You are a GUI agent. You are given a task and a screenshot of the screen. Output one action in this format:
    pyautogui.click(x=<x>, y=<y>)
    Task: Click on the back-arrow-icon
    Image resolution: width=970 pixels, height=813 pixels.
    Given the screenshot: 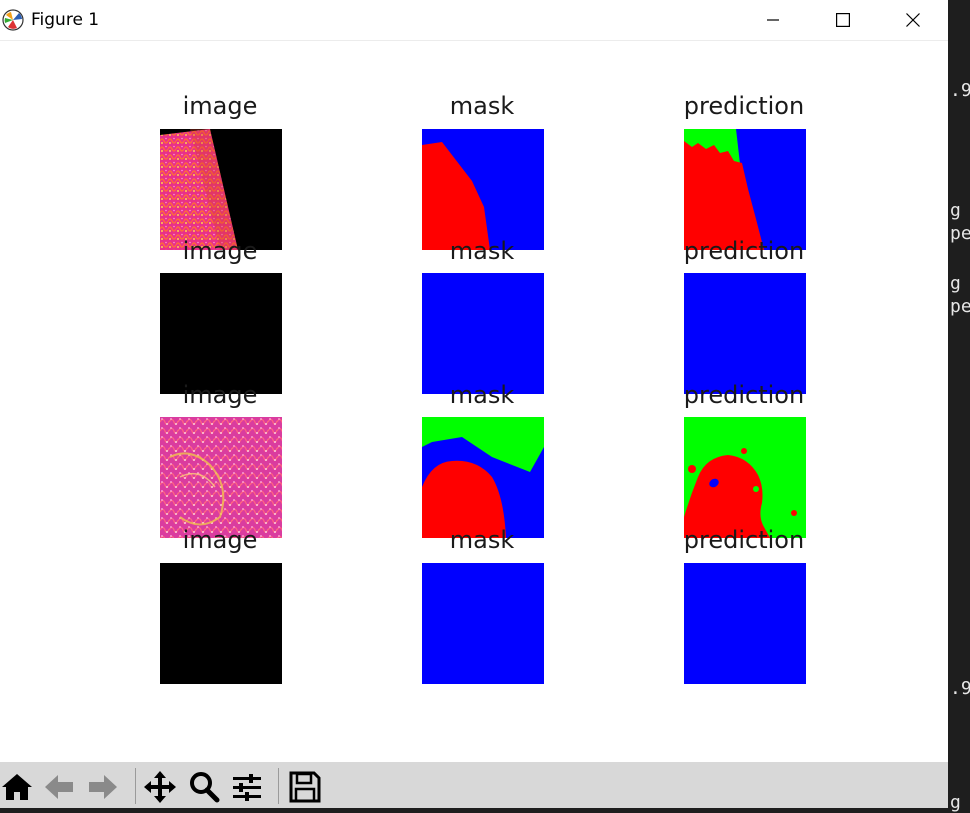 What is the action you would take?
    pyautogui.click(x=59, y=787)
    